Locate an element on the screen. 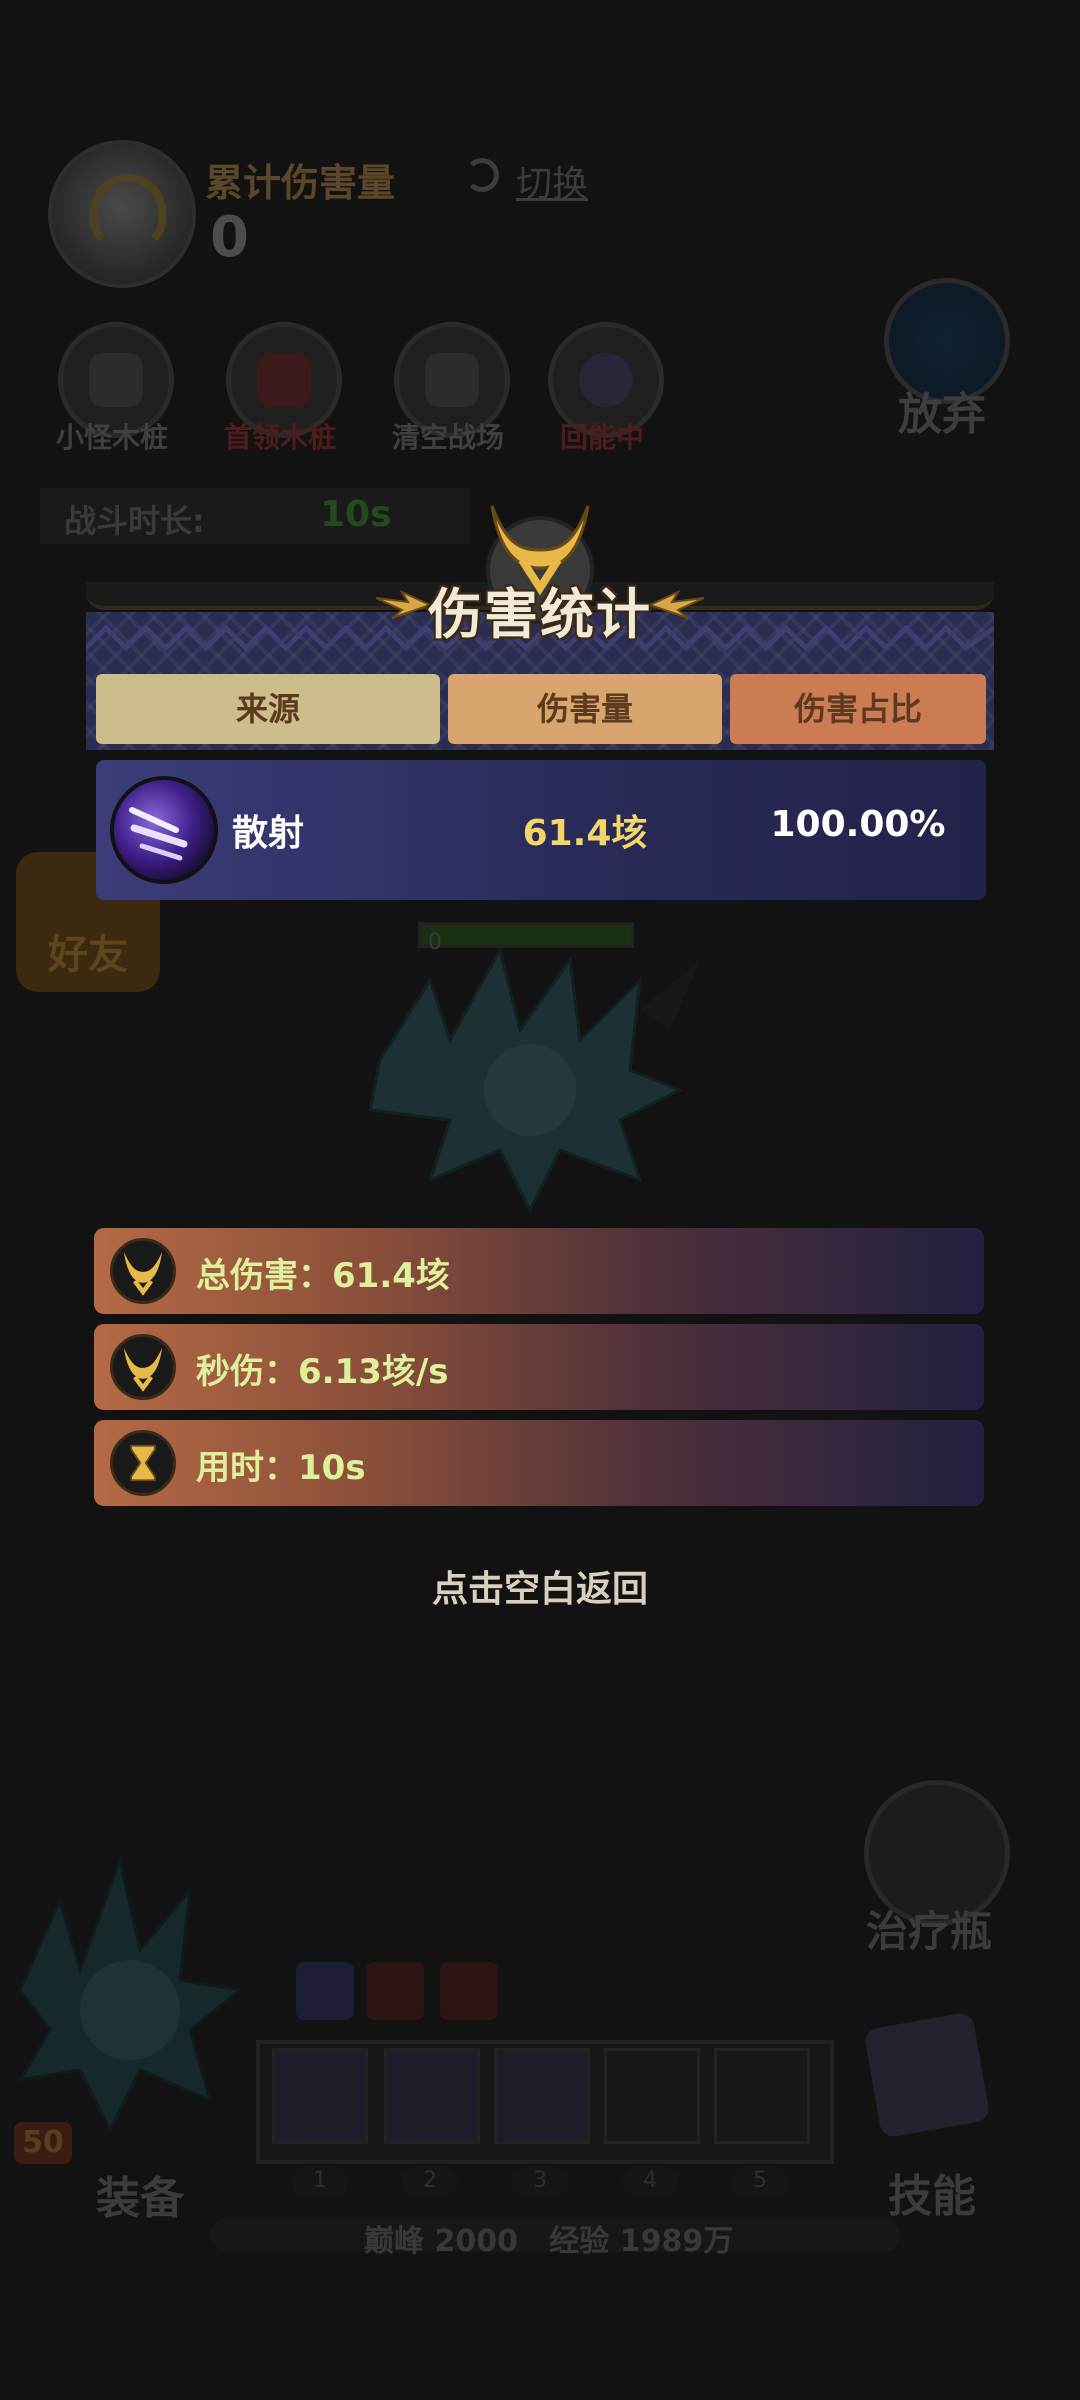 This screenshot has width=1080, height=2400. giveup-button: 放弃 is located at coordinates (942, 410).